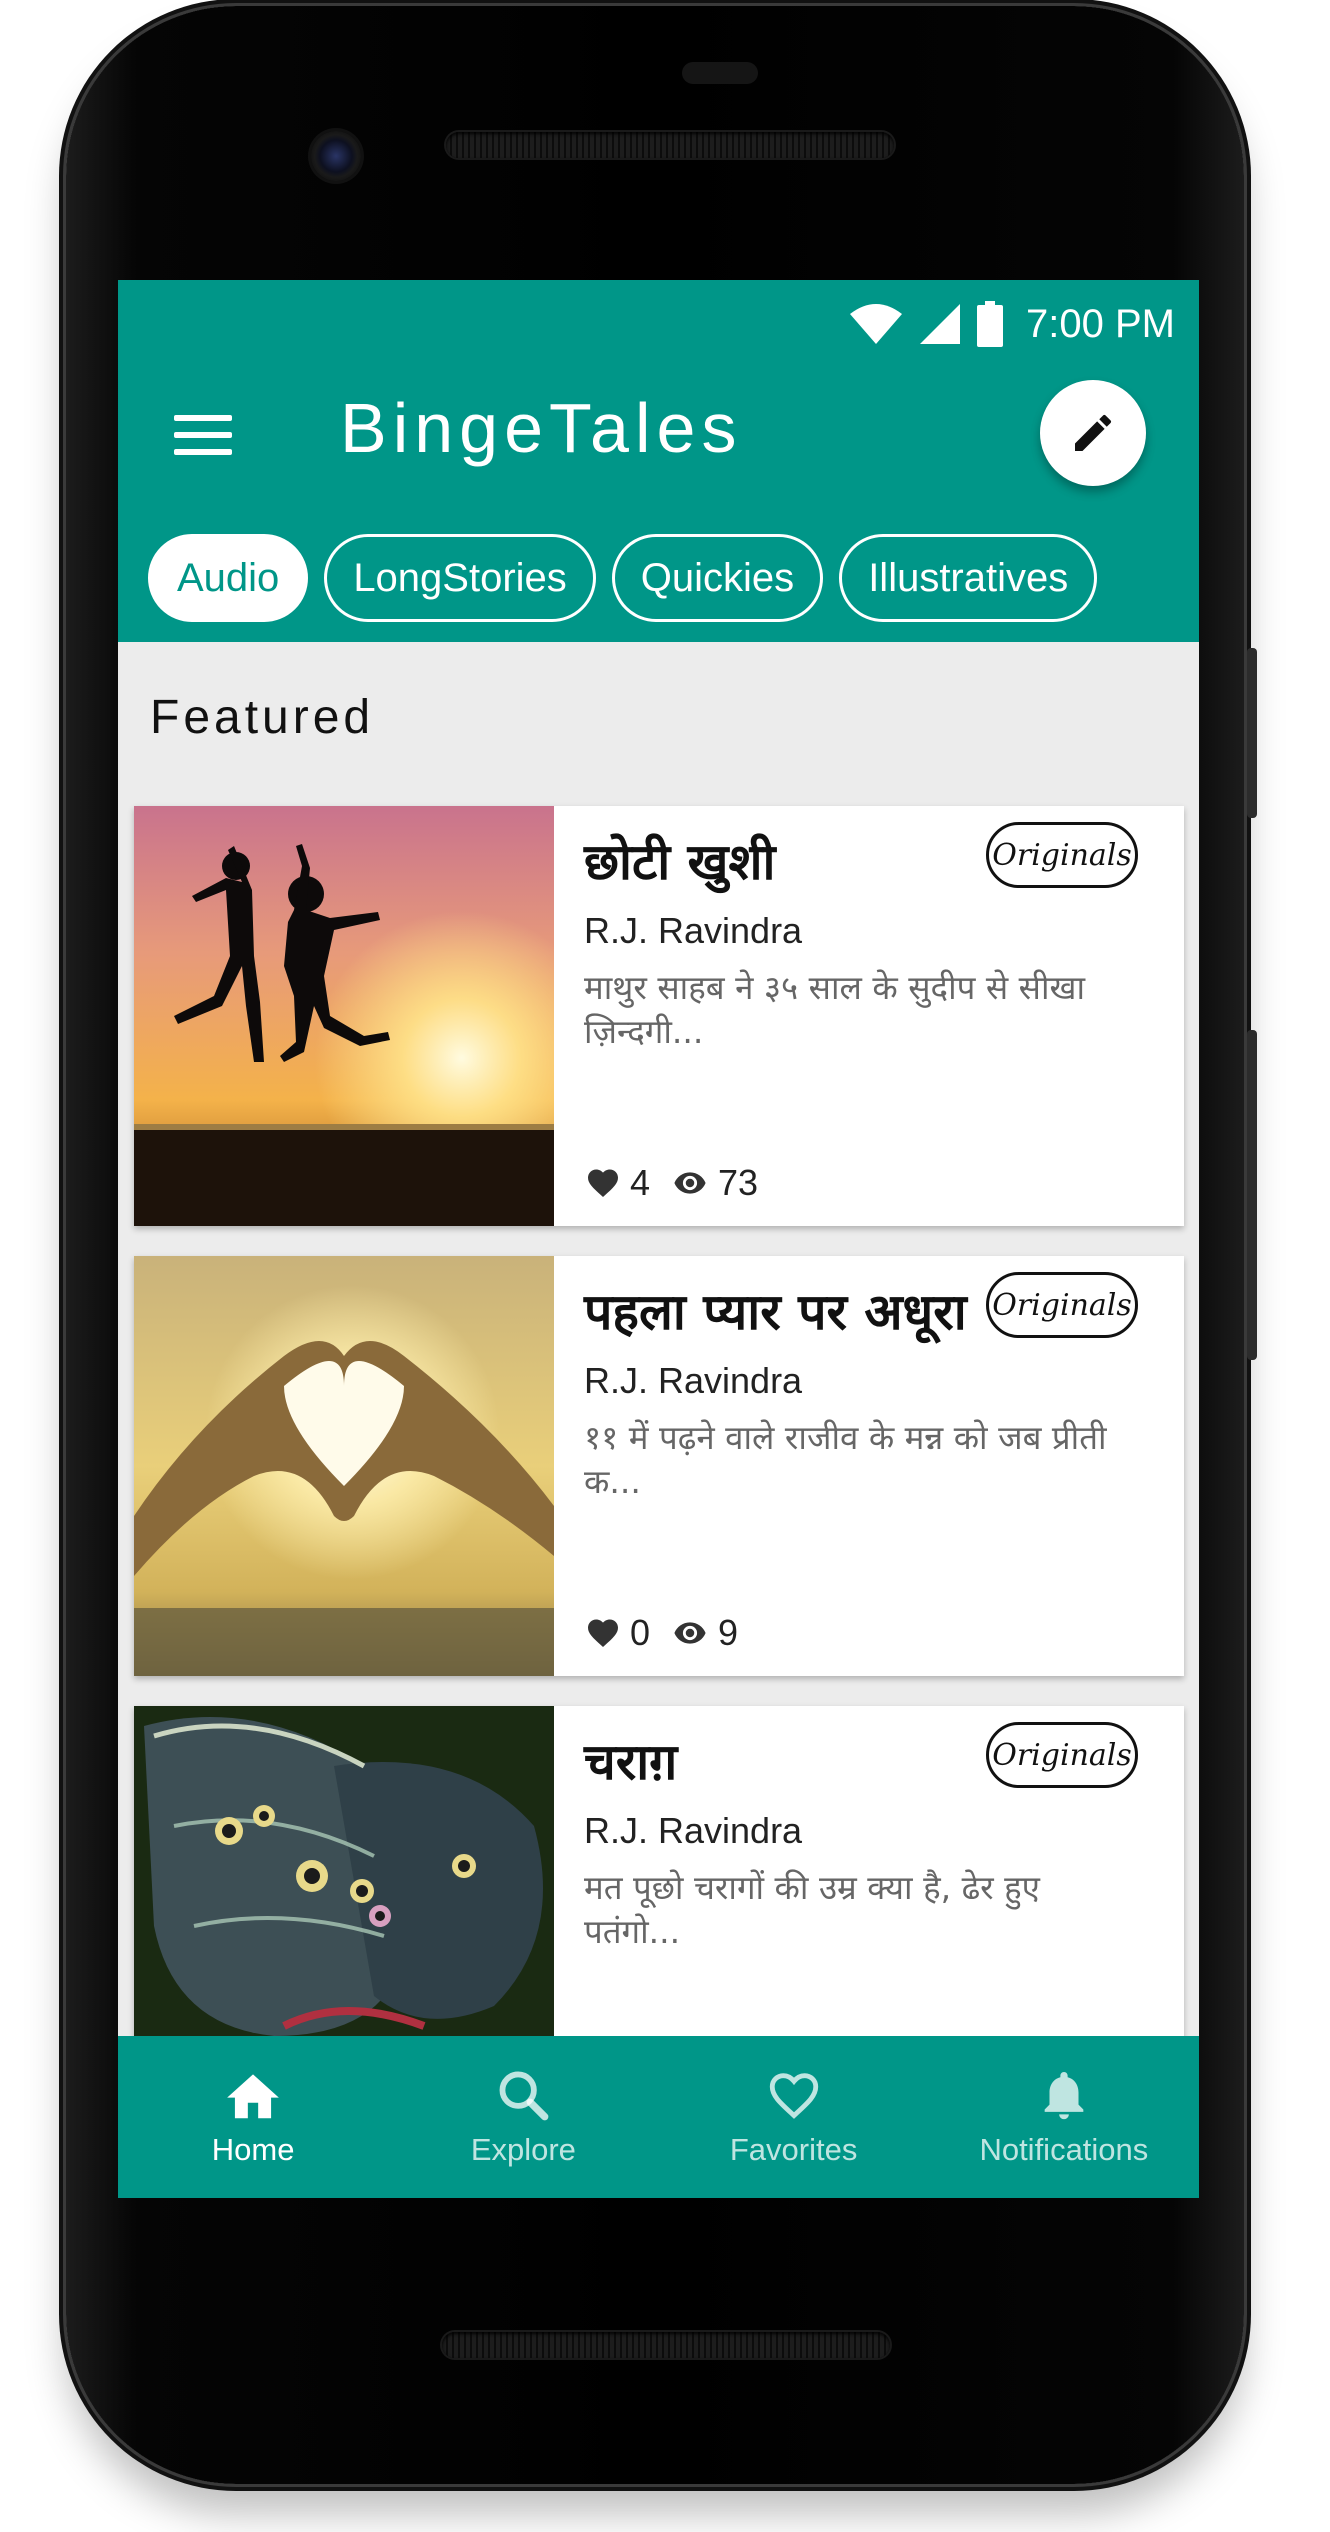 Image resolution: width=1330 pixels, height=2532 pixels. What do you see at coordinates (990, 324) in the screenshot?
I see `battery-icon` at bounding box center [990, 324].